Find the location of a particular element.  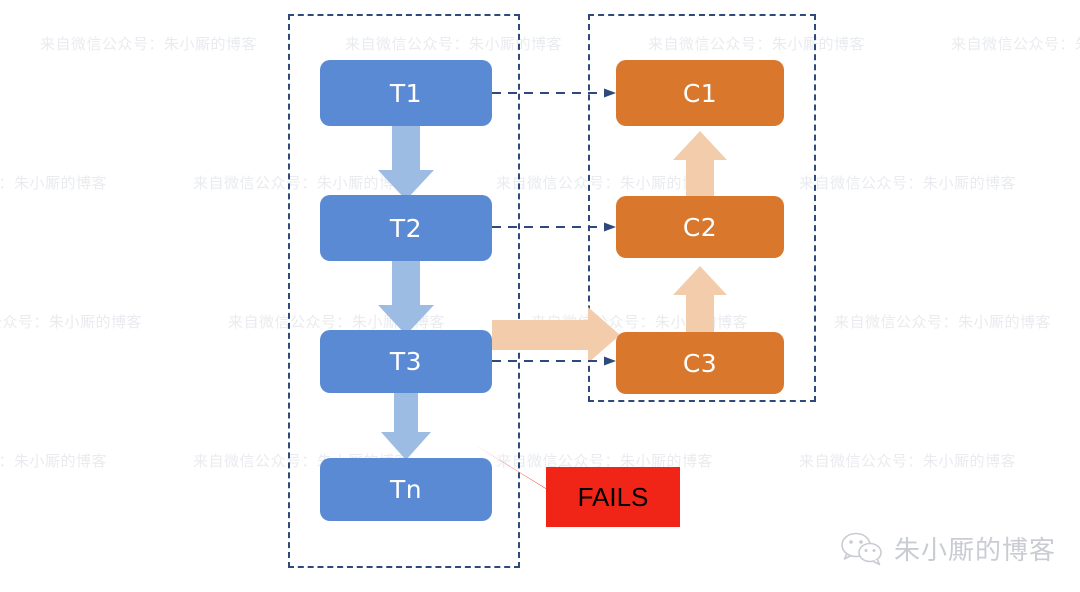

brand-footer: 朱小厮的博客 is located at coordinates (948, 548).